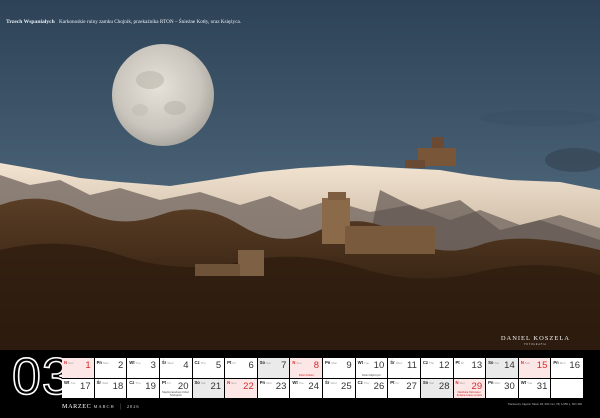 The height and width of the screenshot is (418, 600). I want to click on day-cell-24: WtTue 24, so click(306, 388).